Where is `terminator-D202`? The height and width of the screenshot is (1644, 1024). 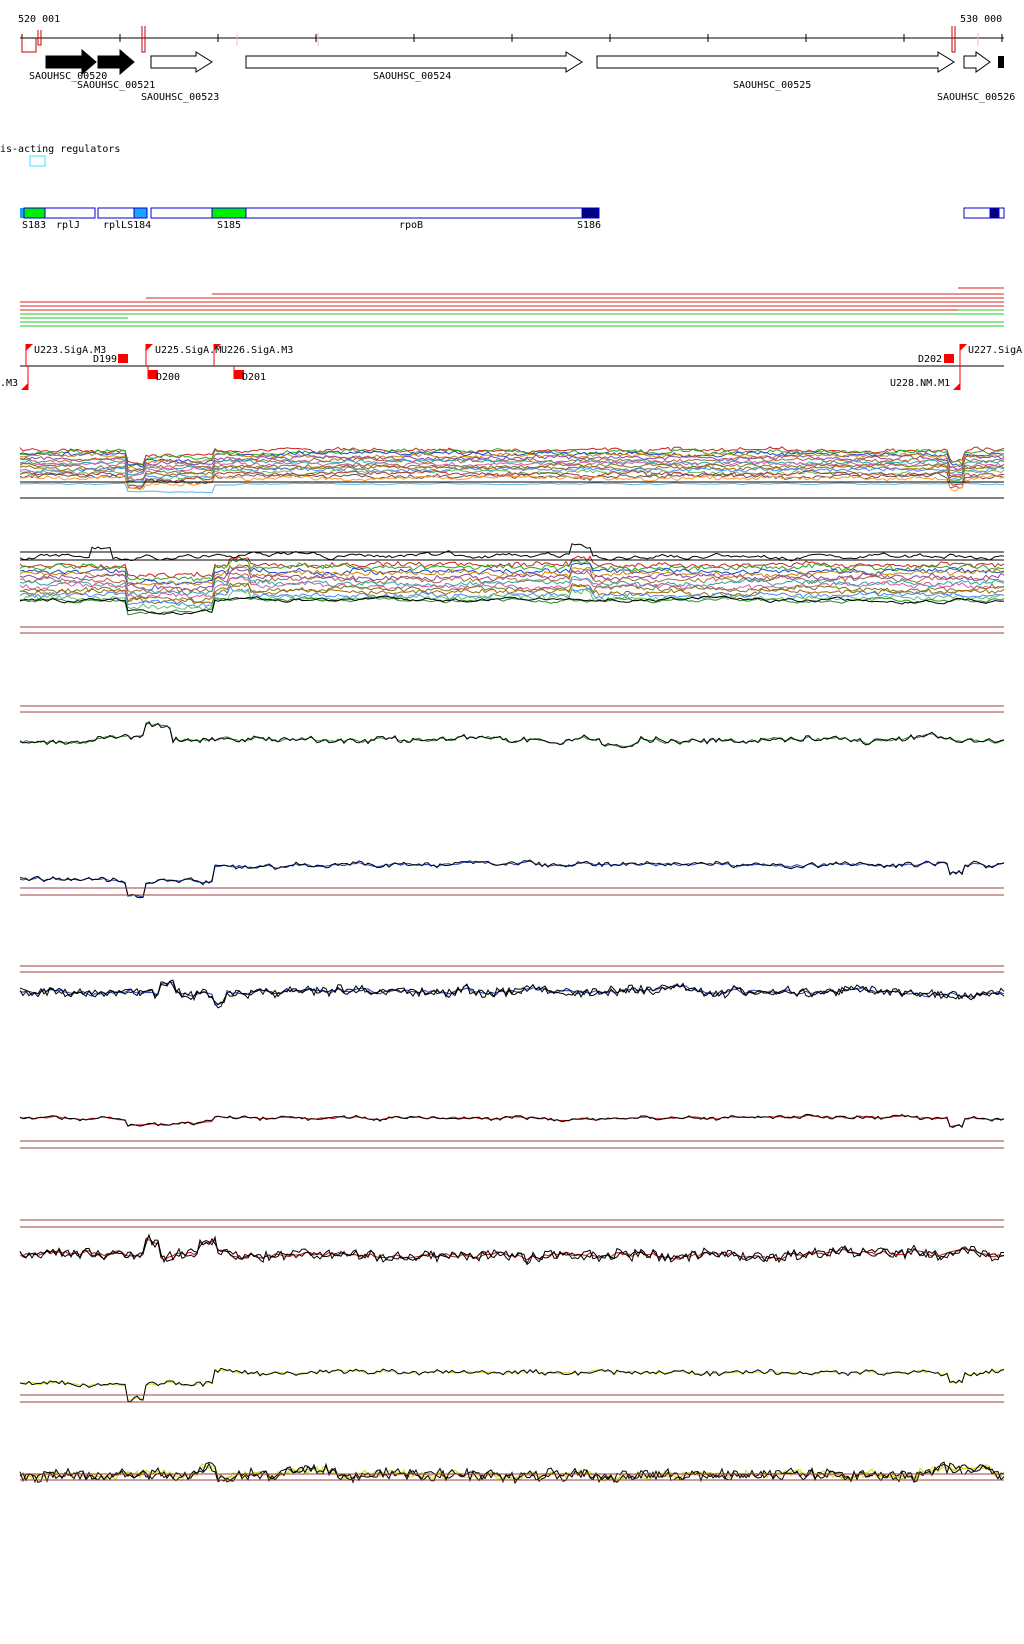
terminator-D202 is located at coordinates (949, 358).